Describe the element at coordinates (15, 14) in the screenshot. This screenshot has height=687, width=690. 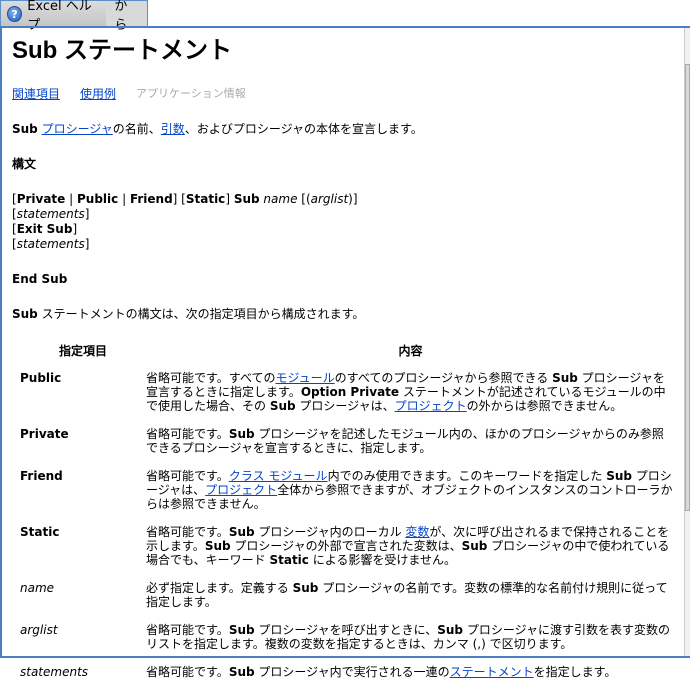
I see `help-icon: ?` at that location.